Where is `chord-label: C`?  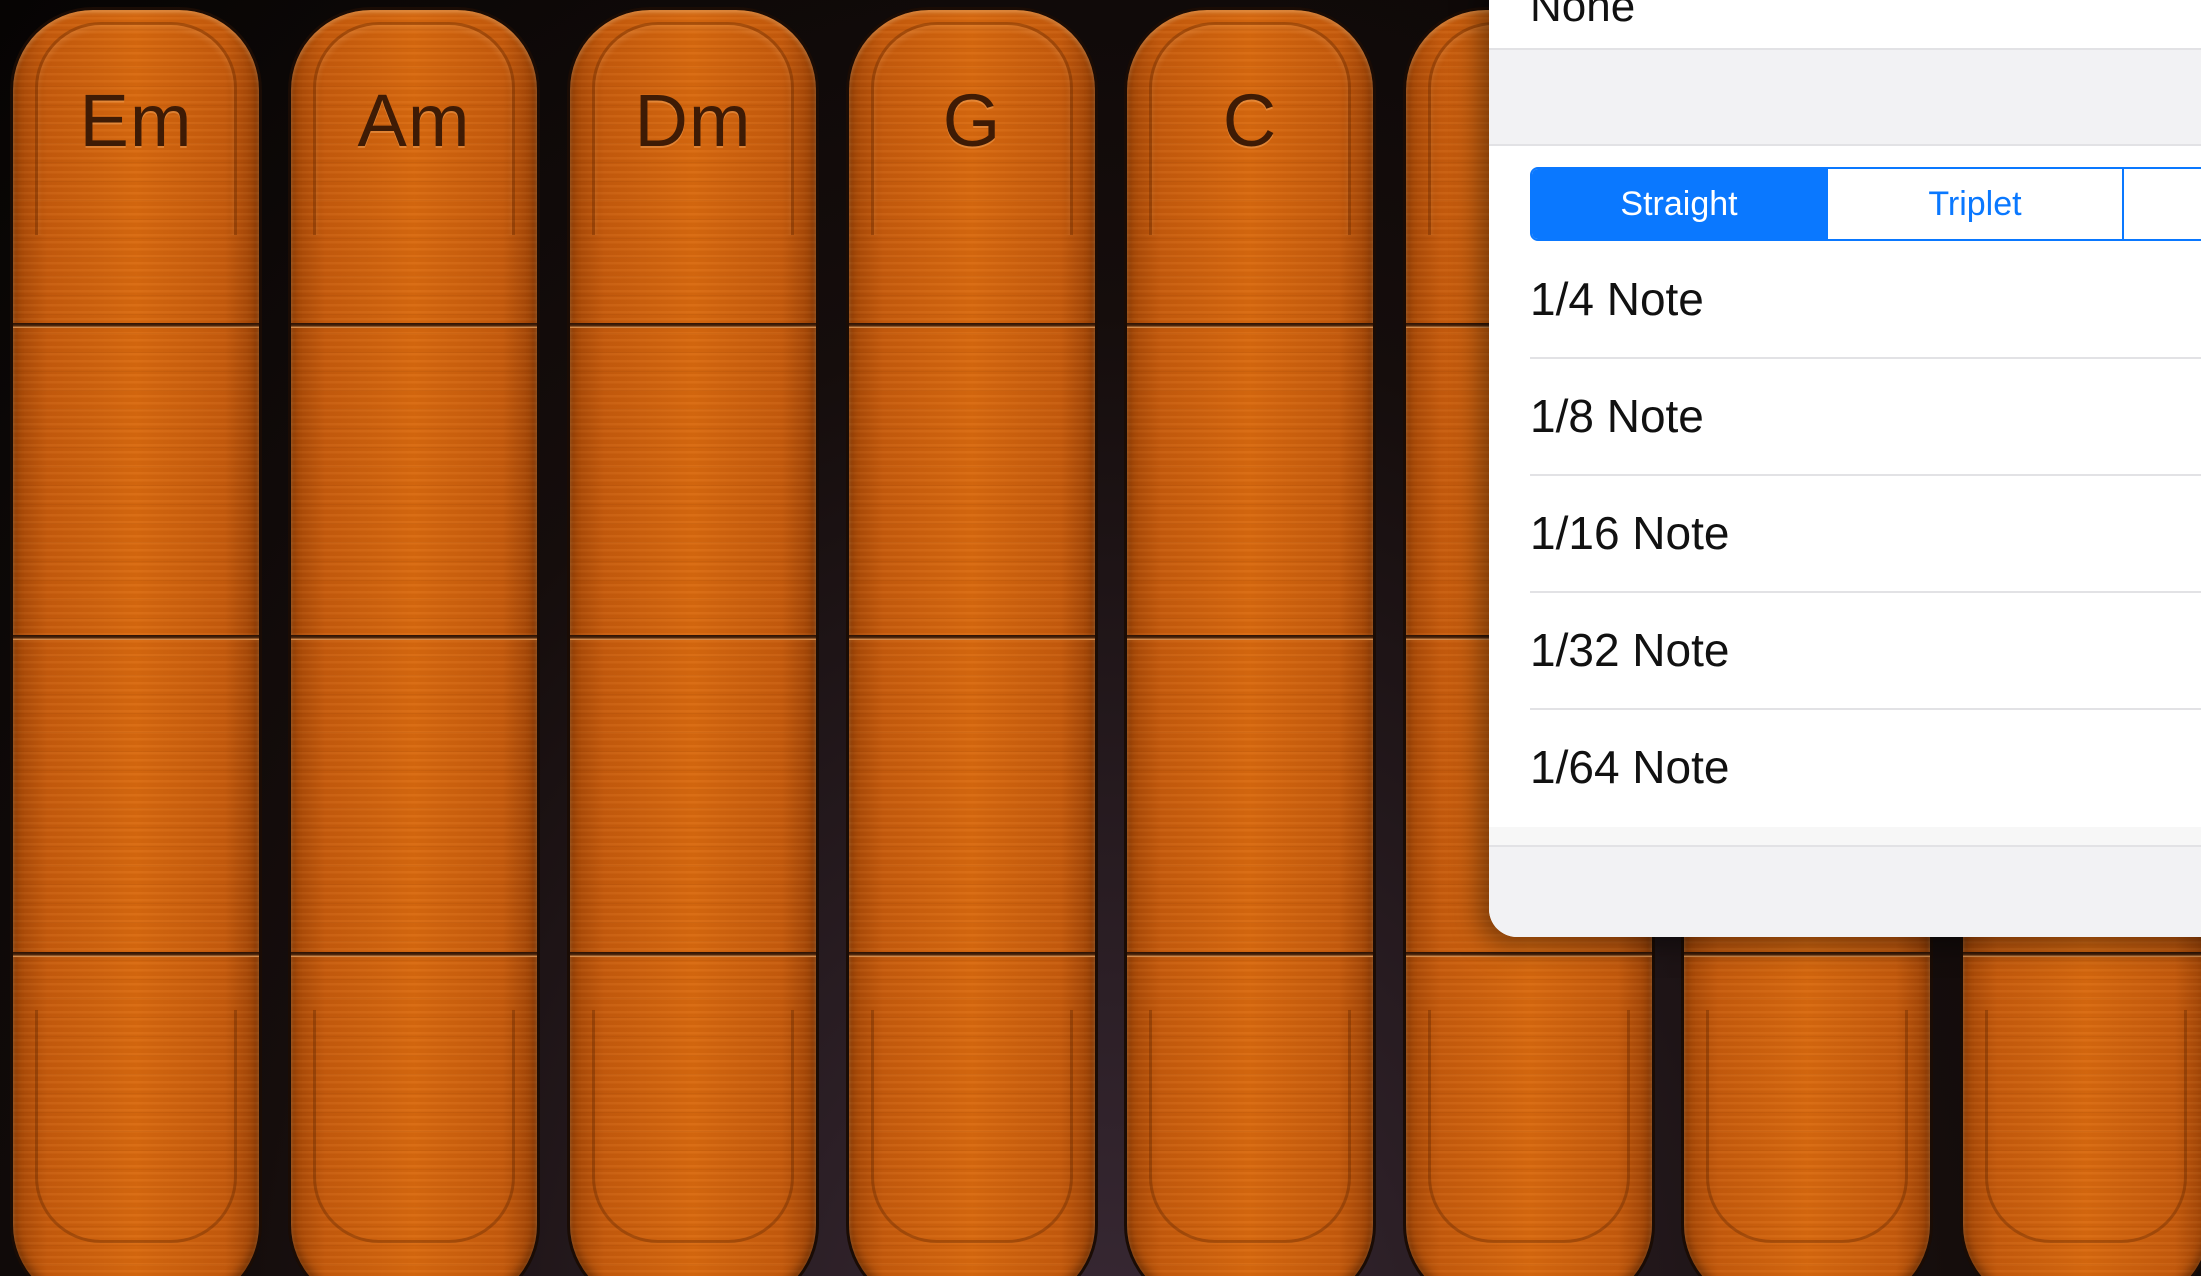 chord-label: C is located at coordinates (1250, 120).